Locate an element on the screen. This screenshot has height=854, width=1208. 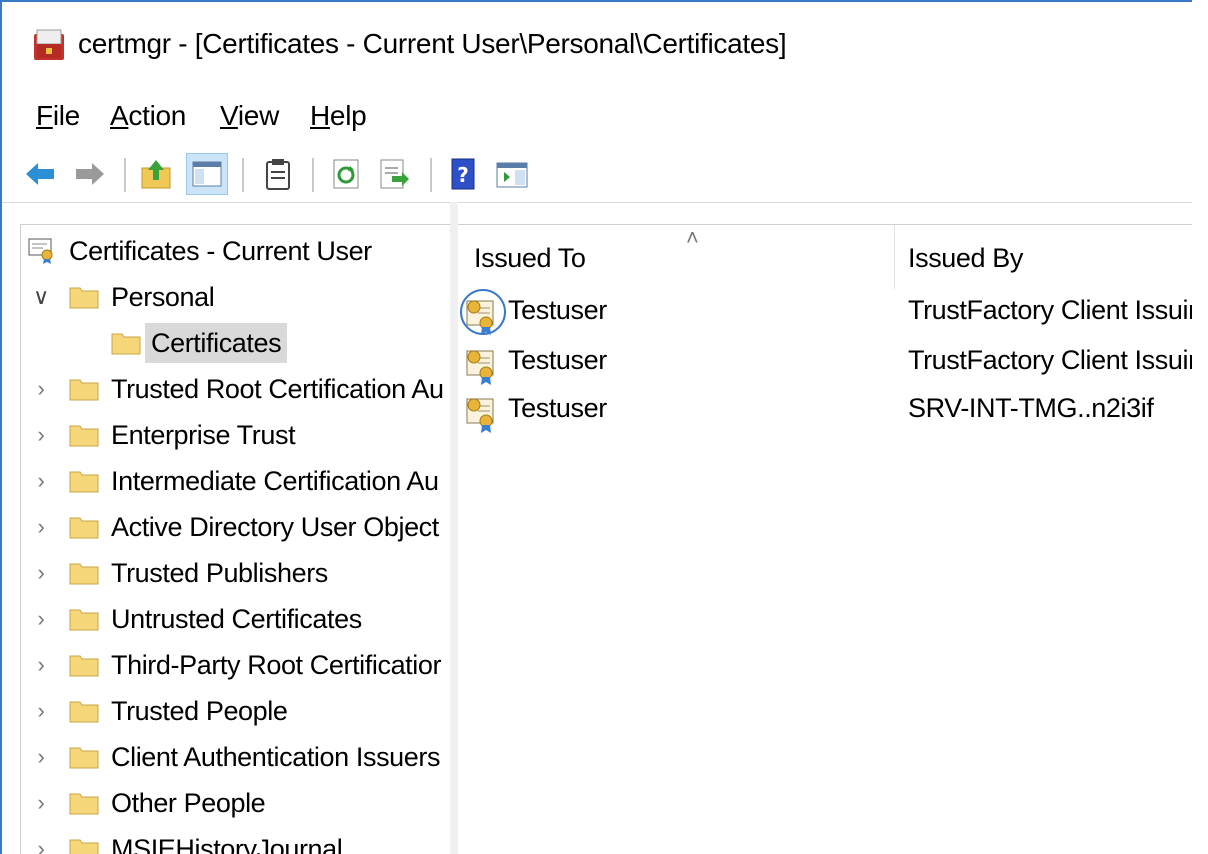
column-header-issued-to: Issued To ˄ is located at coordinates (685, 257).